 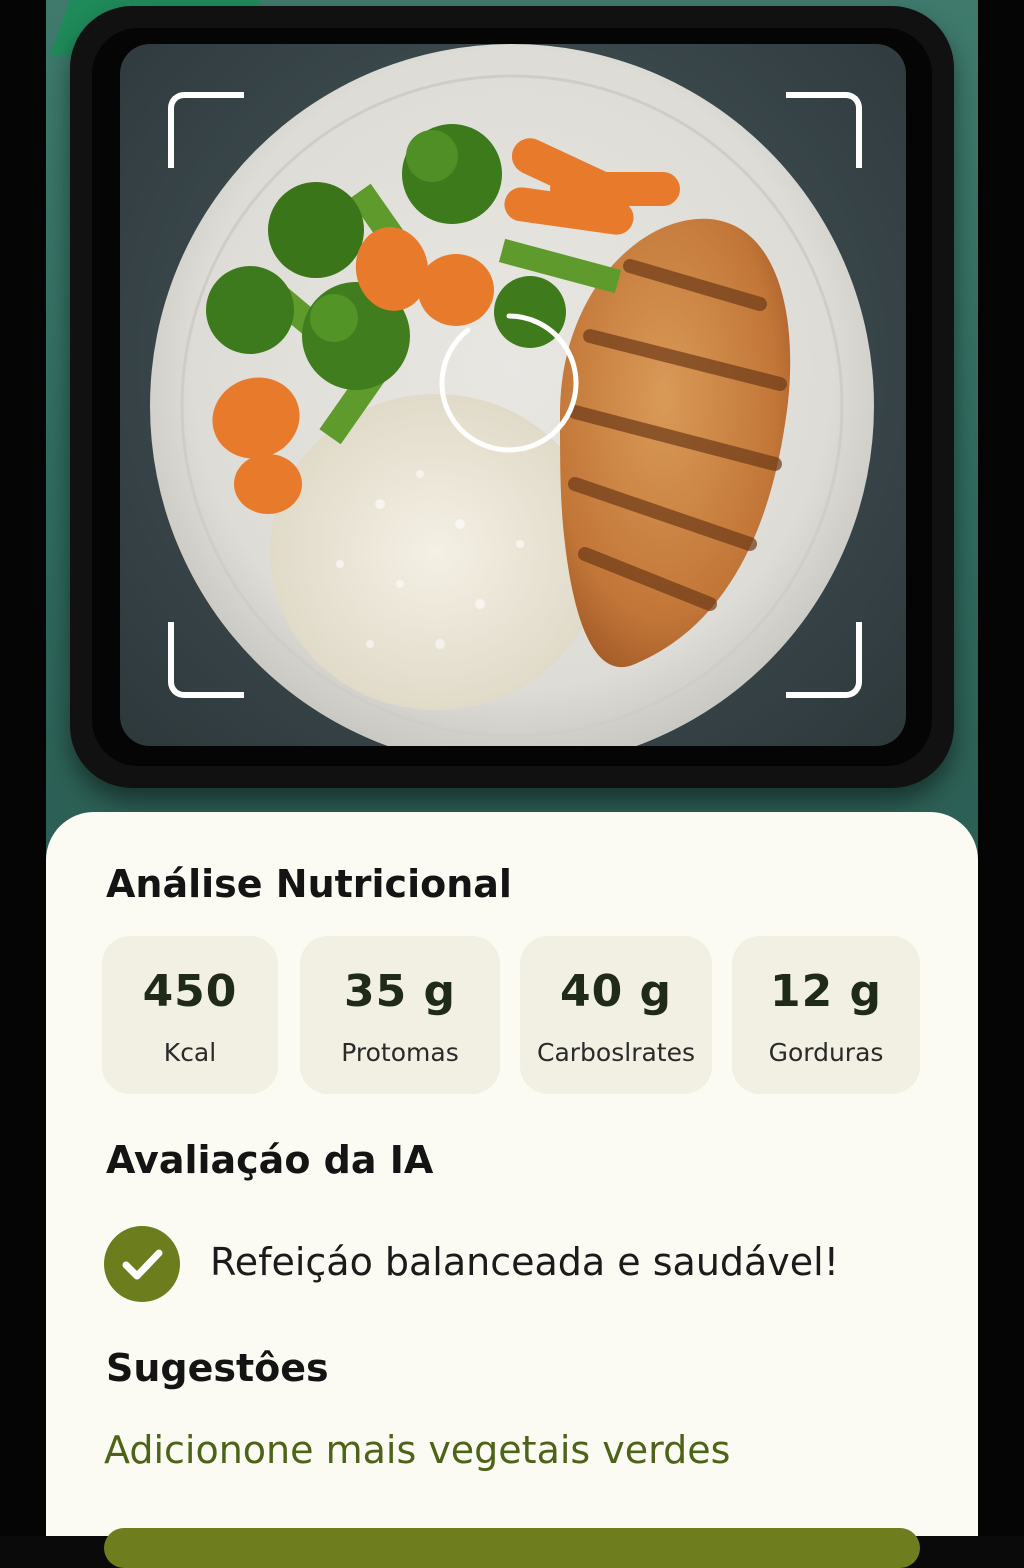 What do you see at coordinates (616, 991) in the screenshot?
I see `stat-value: 40 g` at bounding box center [616, 991].